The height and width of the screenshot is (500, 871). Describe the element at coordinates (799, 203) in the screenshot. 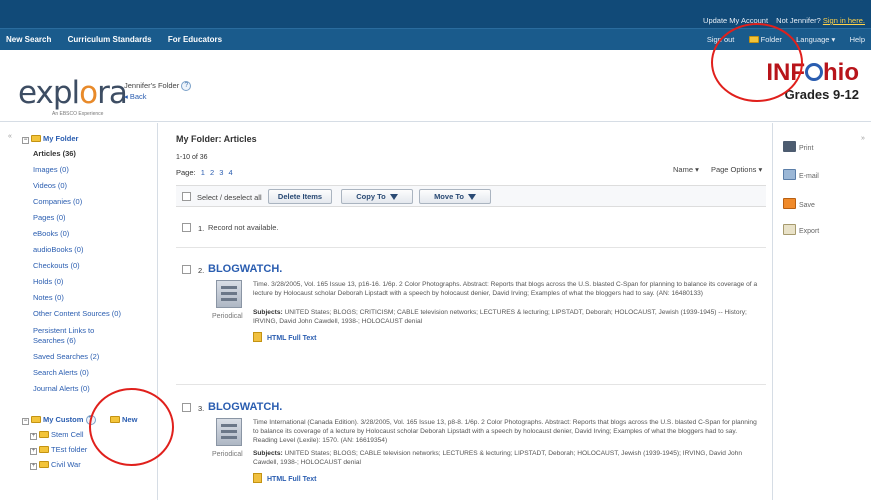

I see `save-tool: Save` at that location.